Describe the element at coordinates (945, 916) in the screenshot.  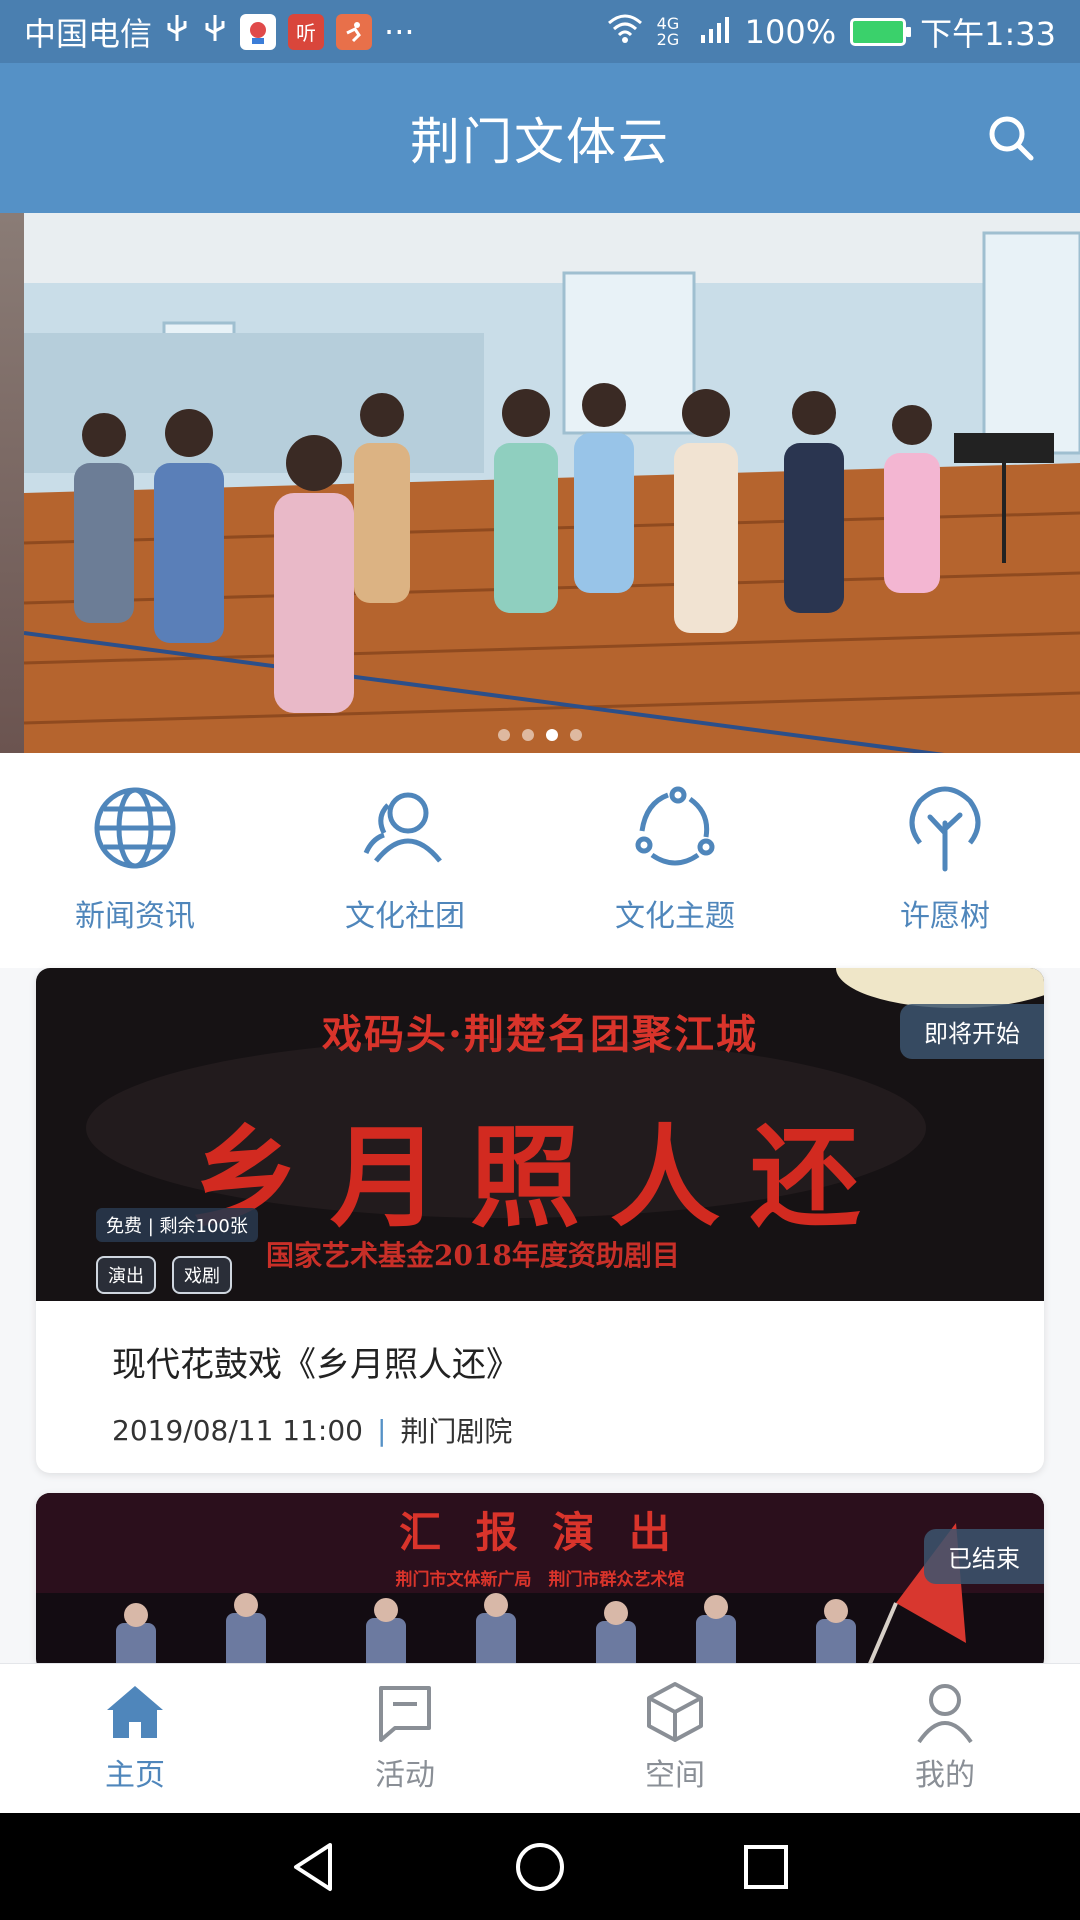
I see `quick-nav-label: 许愿树` at that location.